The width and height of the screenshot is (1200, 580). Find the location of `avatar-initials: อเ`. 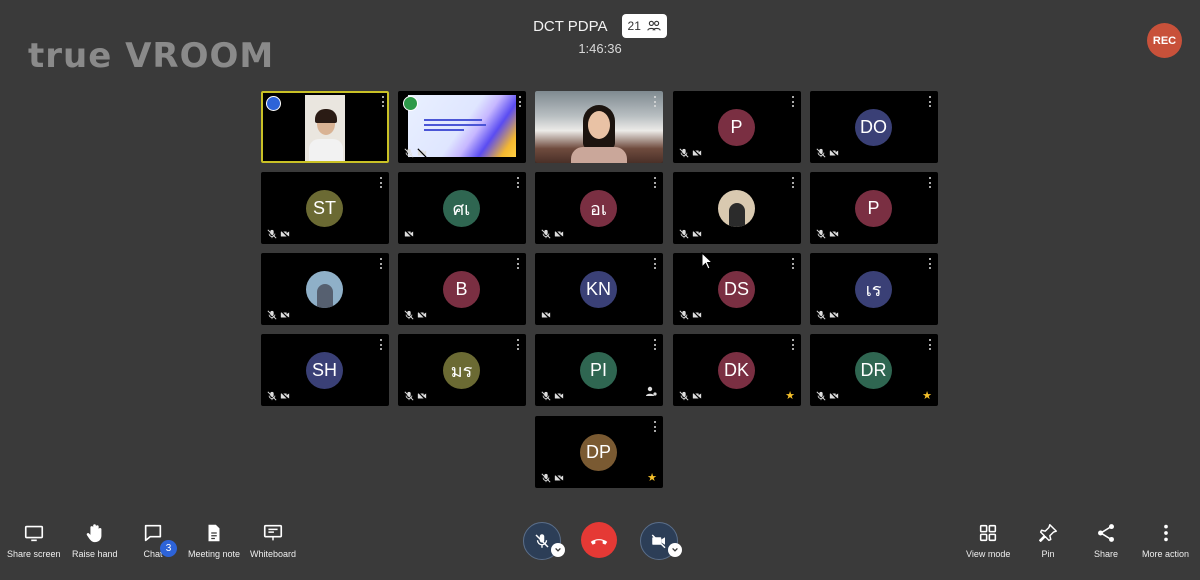

avatar-initials: อเ is located at coordinates (598, 208).